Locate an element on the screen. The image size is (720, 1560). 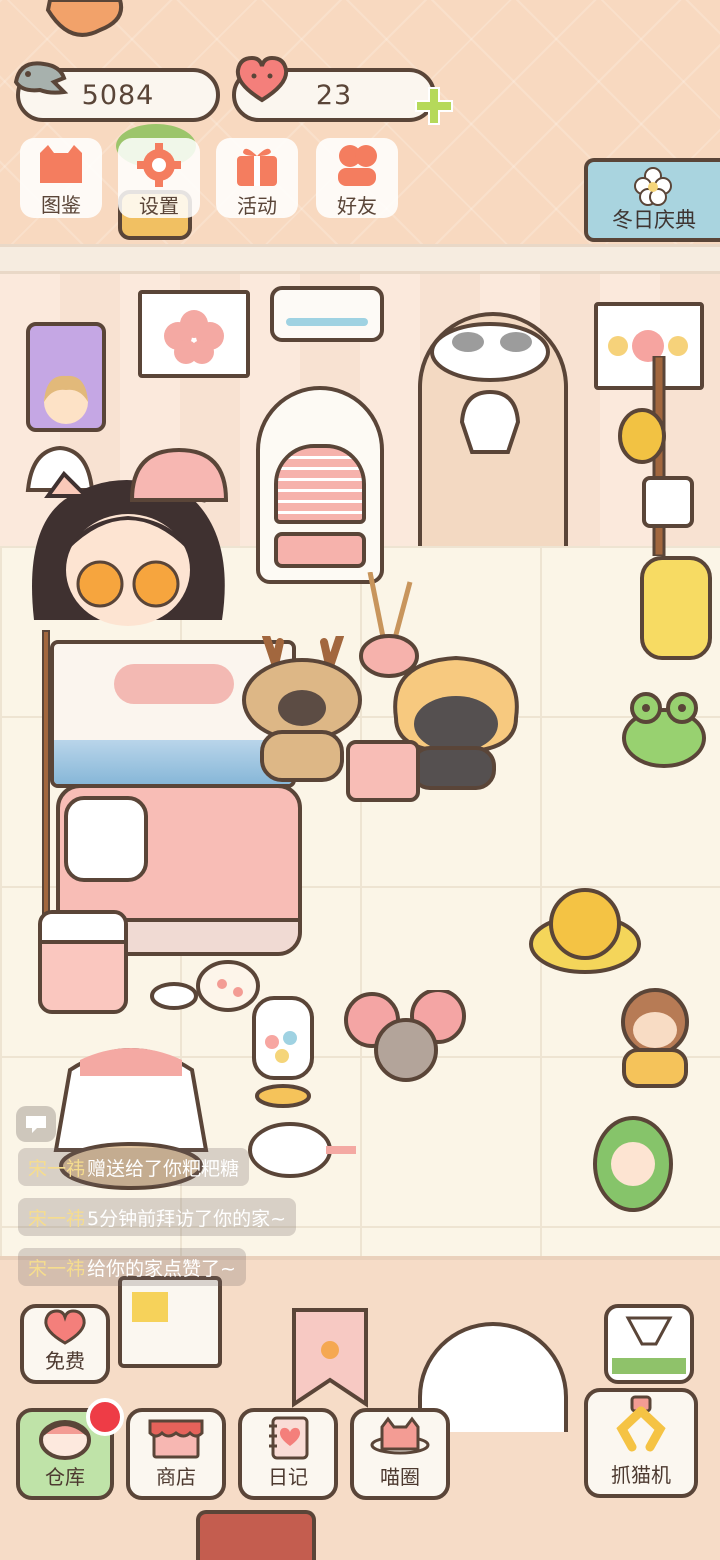
mouse-plush is located at coordinates (405, 1044).